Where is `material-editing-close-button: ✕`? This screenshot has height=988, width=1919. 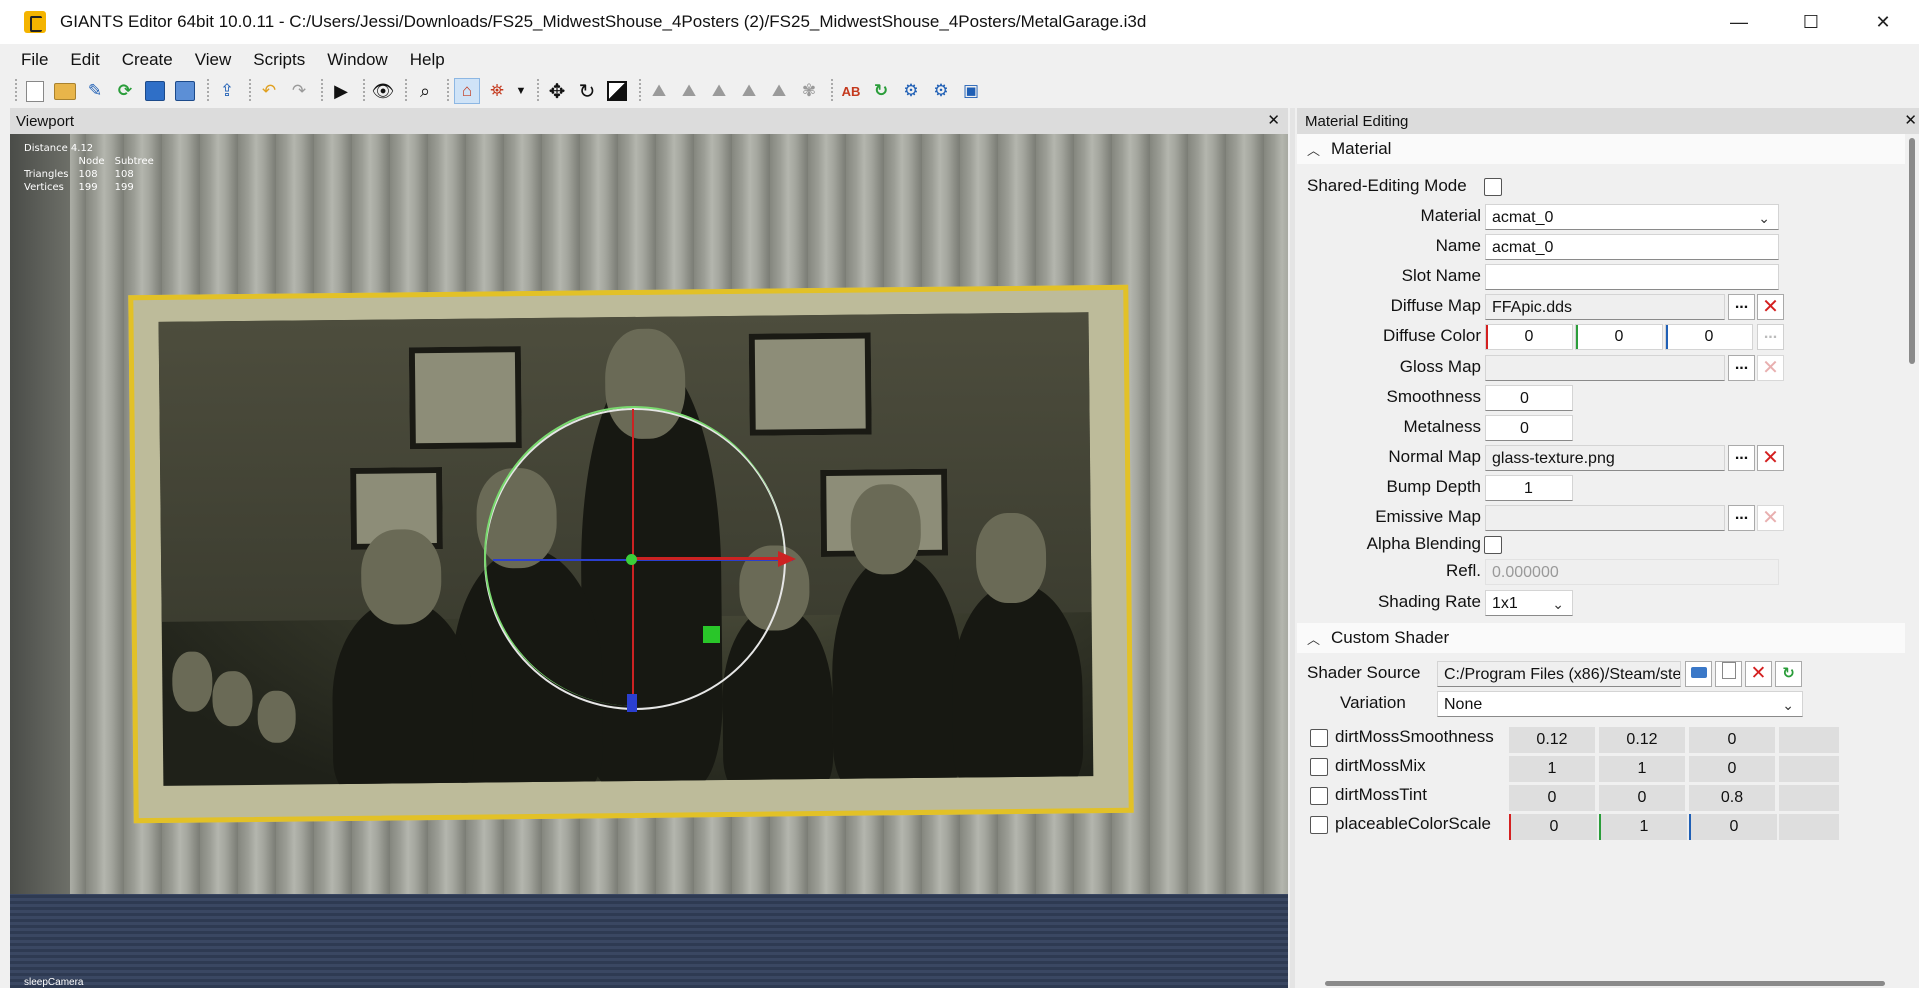 material-editing-close-button: ✕ is located at coordinates (1910, 120).